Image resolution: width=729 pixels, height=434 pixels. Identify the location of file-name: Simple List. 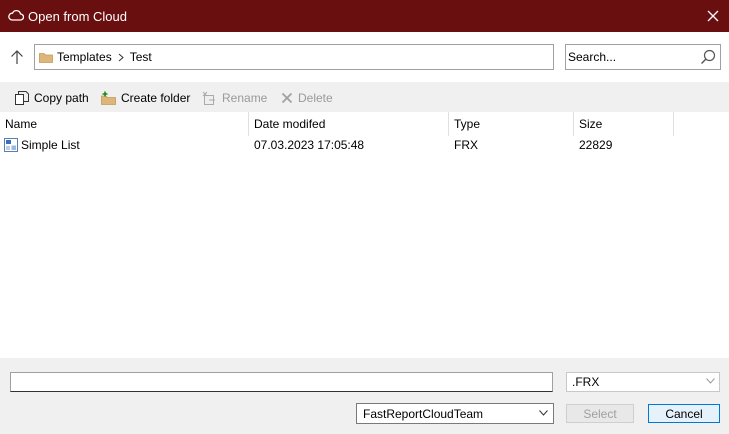
(50, 145).